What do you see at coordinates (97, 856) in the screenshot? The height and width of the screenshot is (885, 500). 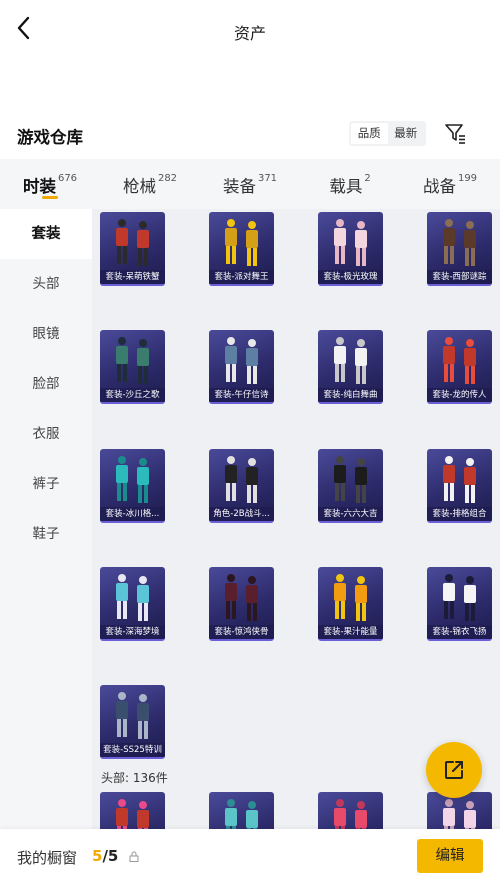 I see `showcase-used: 5` at bounding box center [97, 856].